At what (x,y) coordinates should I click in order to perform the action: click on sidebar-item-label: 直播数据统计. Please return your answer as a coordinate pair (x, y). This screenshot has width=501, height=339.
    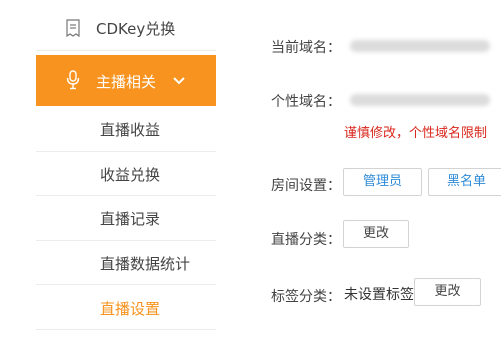
    Looking at the image, I should click on (145, 264).